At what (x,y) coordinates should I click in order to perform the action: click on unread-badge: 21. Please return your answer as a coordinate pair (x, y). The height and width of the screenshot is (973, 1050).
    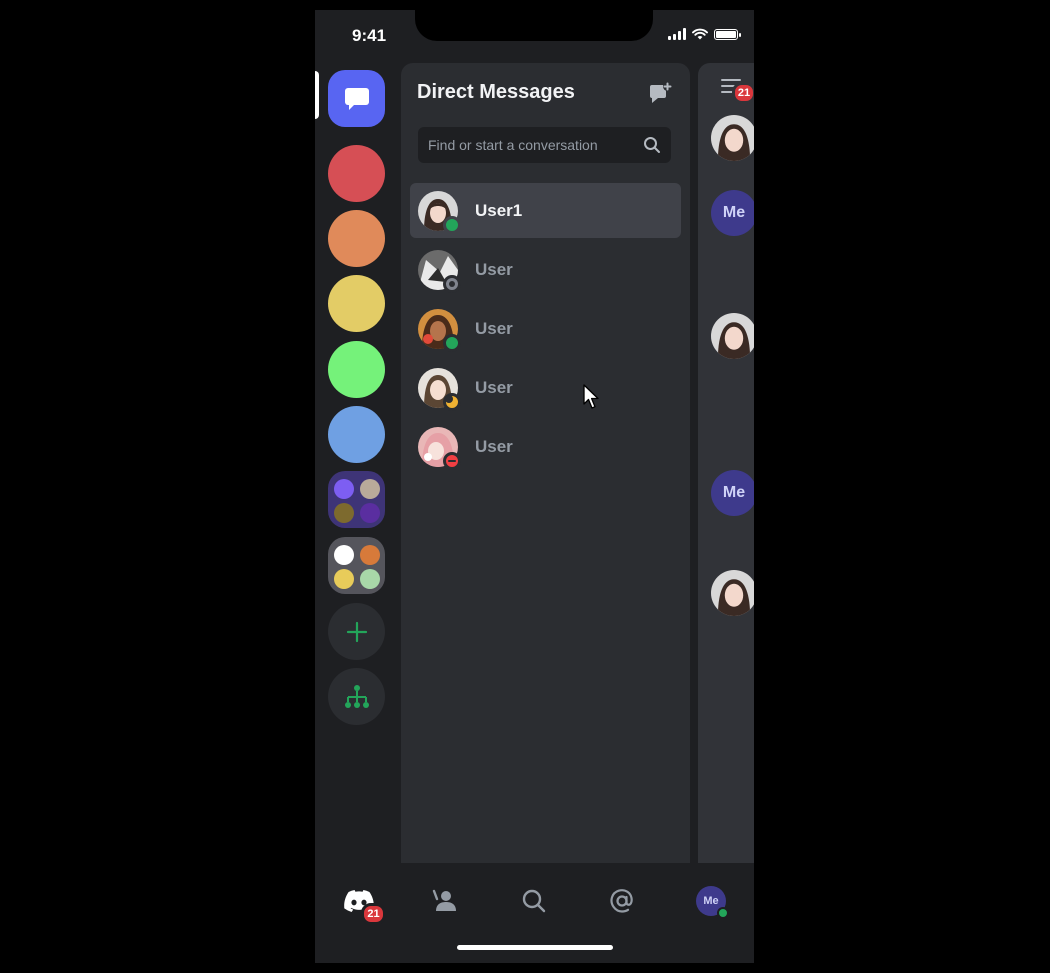
    Looking at the image, I should click on (743, 93).